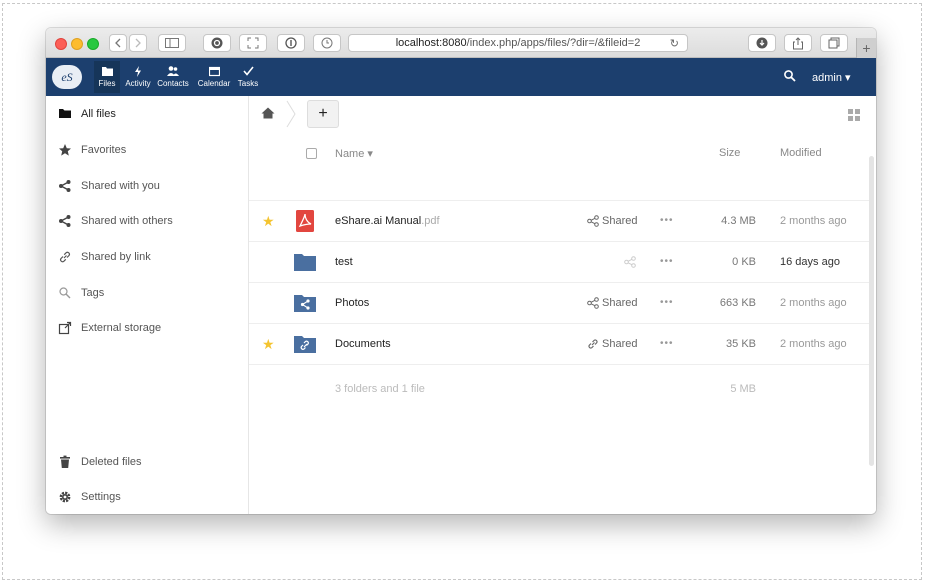 The image size is (926, 584). What do you see at coordinates (268, 113) in the screenshot?
I see `home-icon` at bounding box center [268, 113].